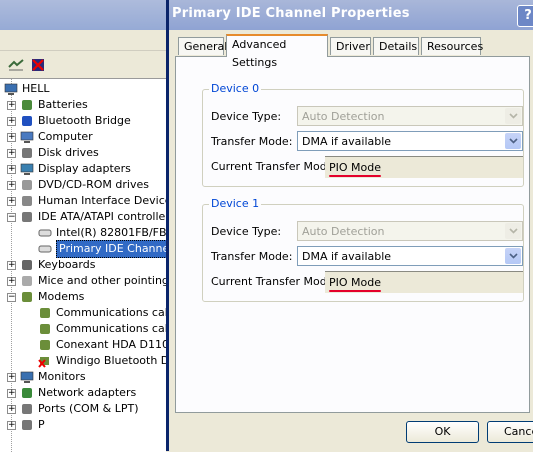 Image resolution: width=533 pixels, height=452 pixels. What do you see at coordinates (396, 46) in the screenshot?
I see `tab-details: Details` at bounding box center [396, 46].